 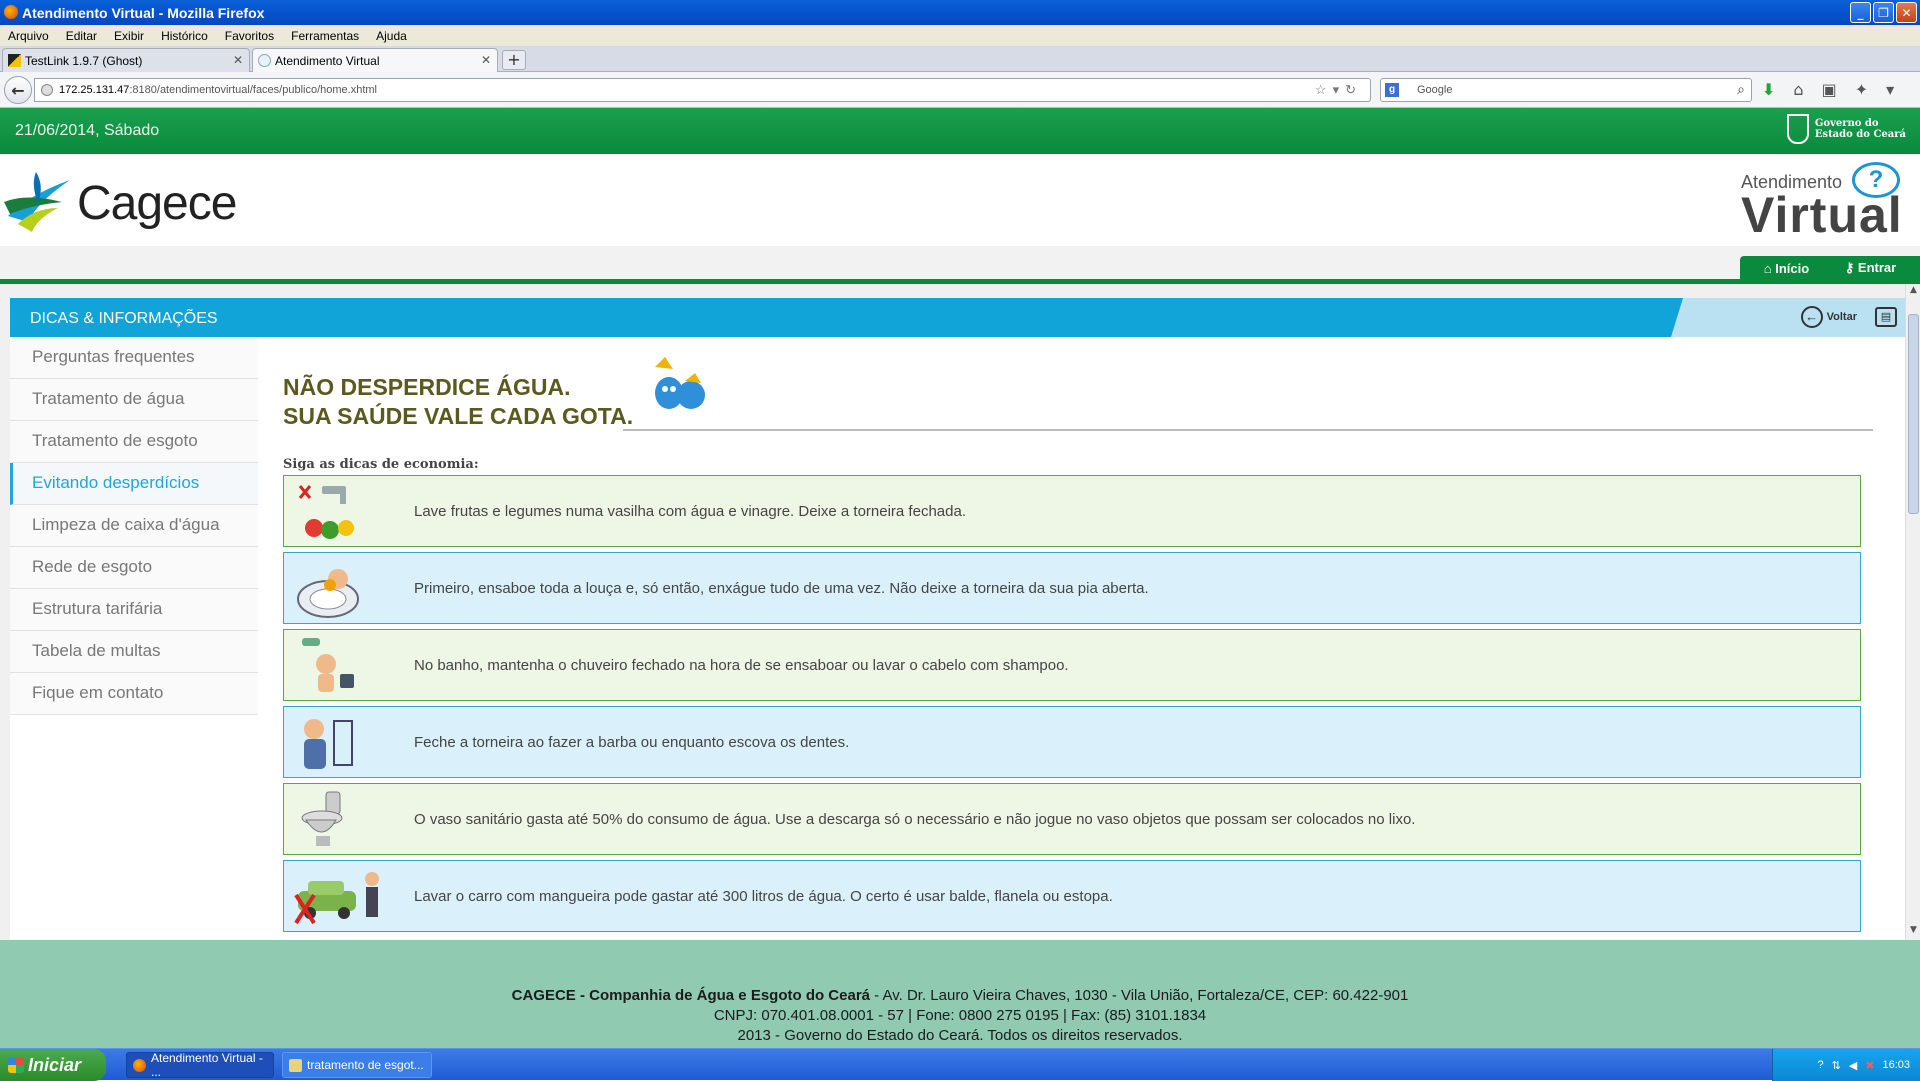 What do you see at coordinates (94, 90) in the screenshot?
I see `url-host: 172.25.131.47` at bounding box center [94, 90].